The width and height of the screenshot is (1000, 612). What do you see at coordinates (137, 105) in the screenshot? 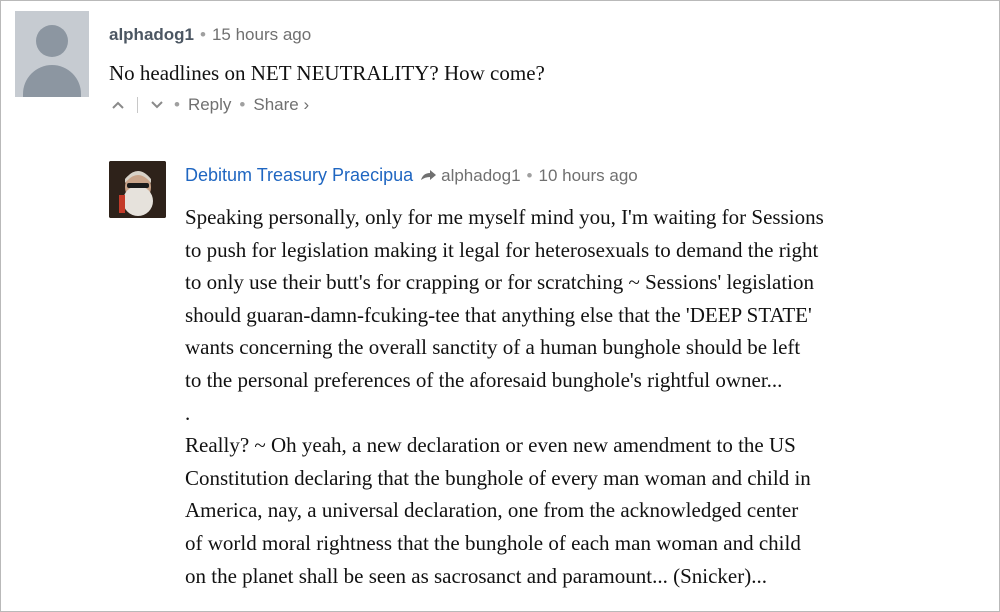
I see `vote-divider` at bounding box center [137, 105].